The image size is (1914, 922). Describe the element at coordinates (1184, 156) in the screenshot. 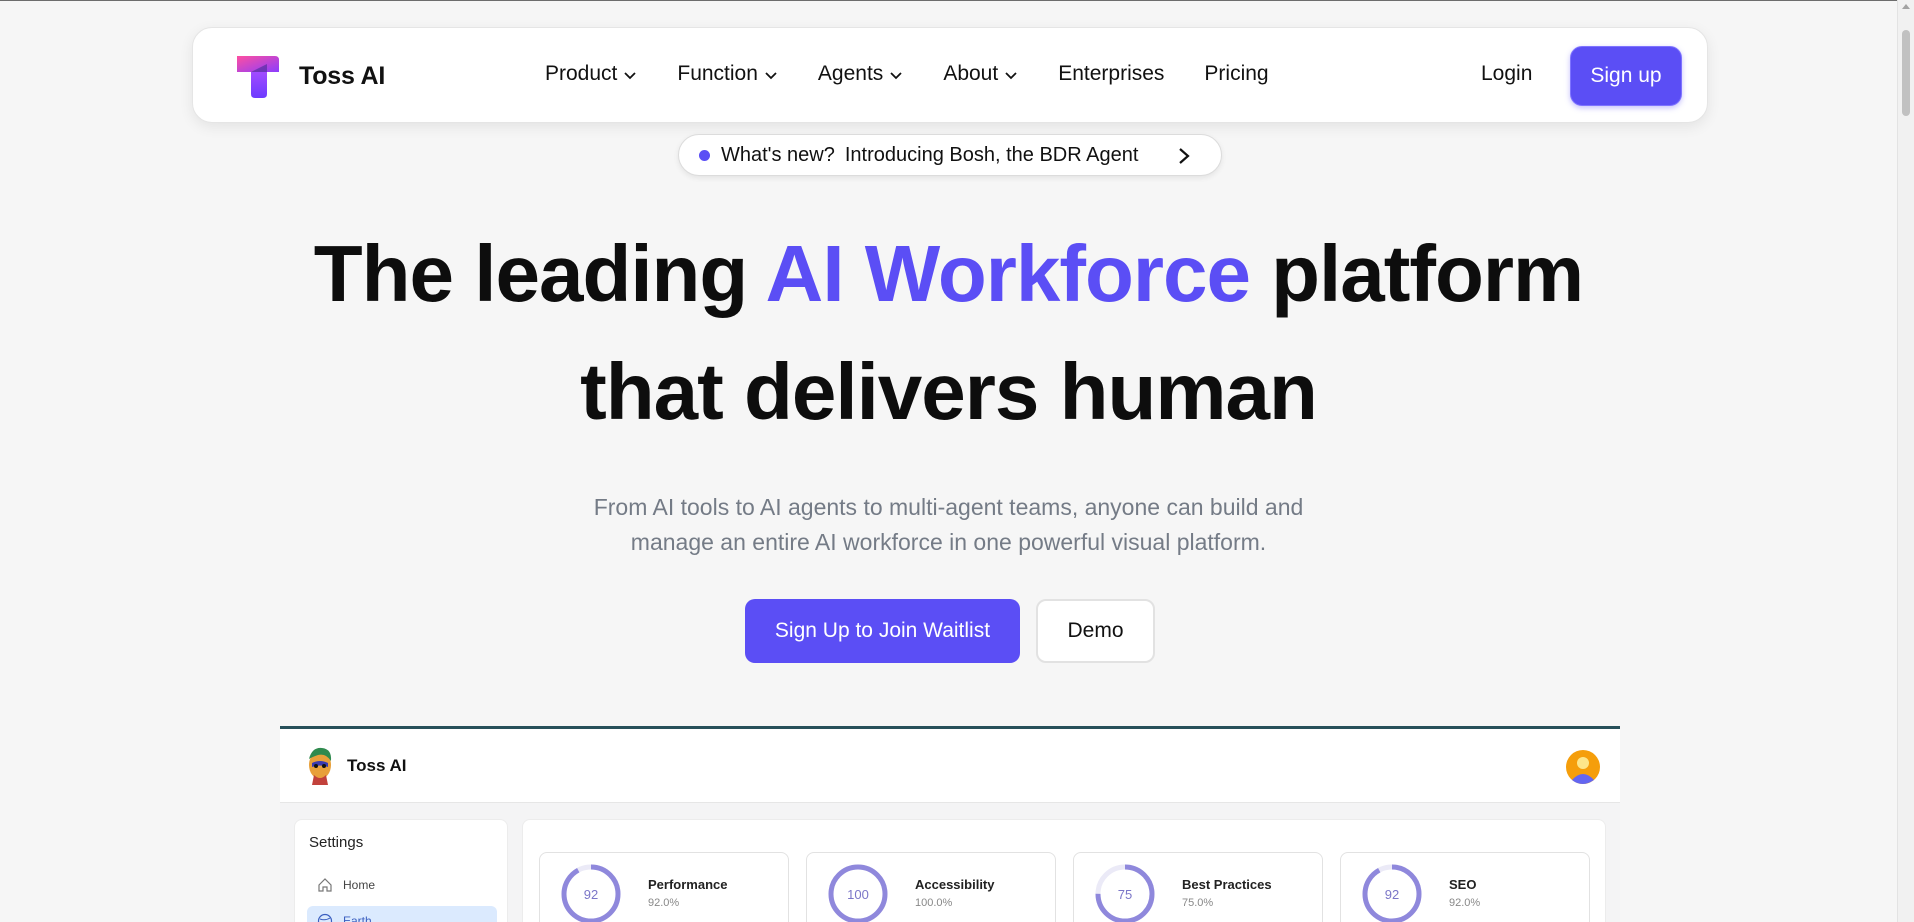

I see `chevron-right-icon` at that location.